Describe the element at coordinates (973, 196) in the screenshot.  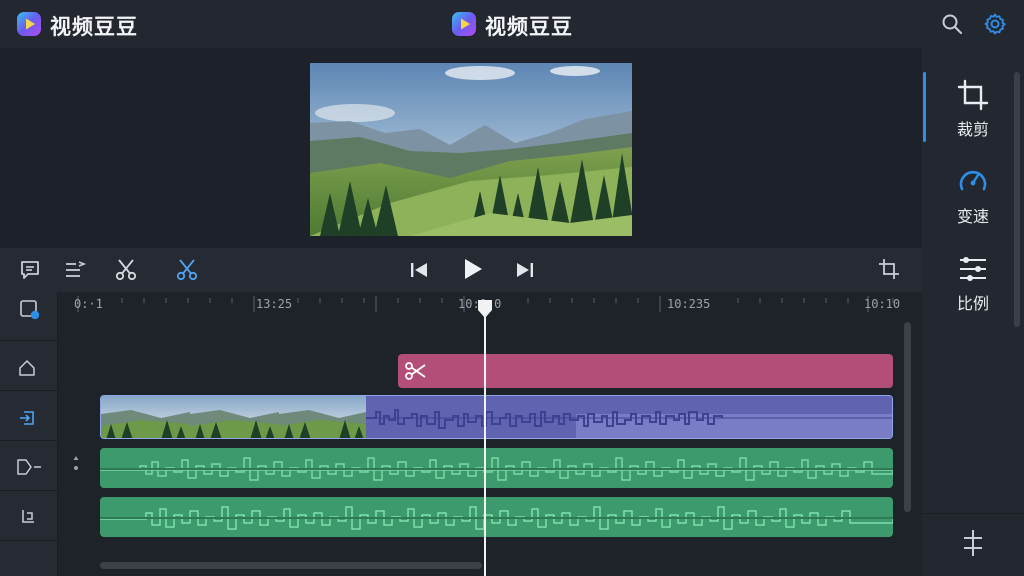
I see `tool-speed: 变速` at that location.